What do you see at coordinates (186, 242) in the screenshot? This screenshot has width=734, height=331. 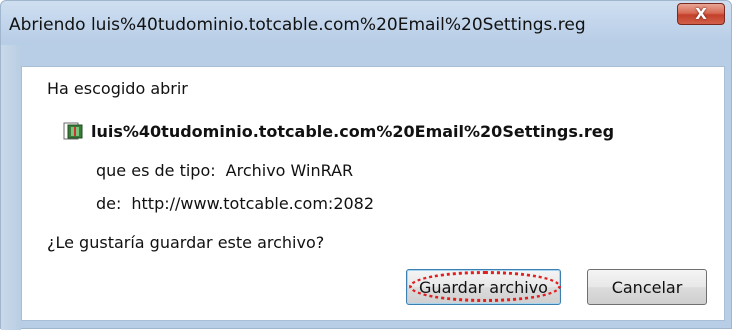 I see `save-question: ¿Le gustaría guardar este archivo?` at bounding box center [186, 242].